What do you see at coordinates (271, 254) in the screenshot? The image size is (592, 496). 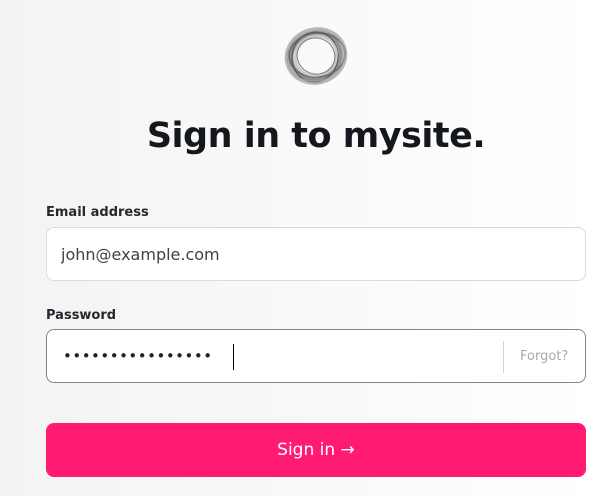 I see `email-input` at bounding box center [271, 254].